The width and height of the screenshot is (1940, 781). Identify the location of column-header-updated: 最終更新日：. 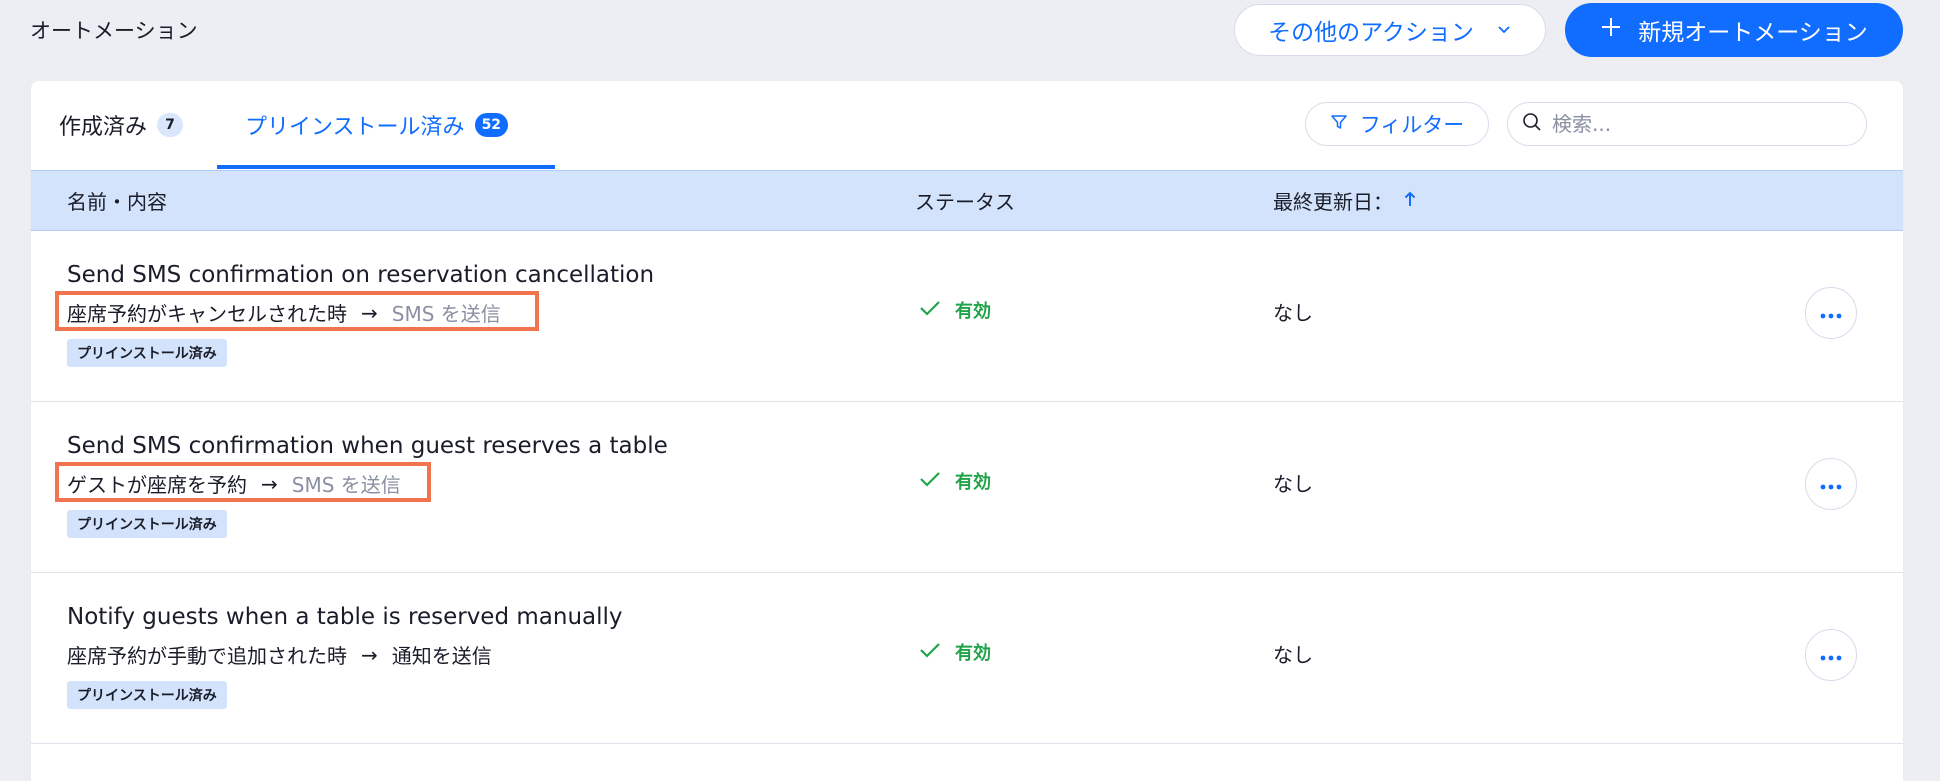
(1345, 200).